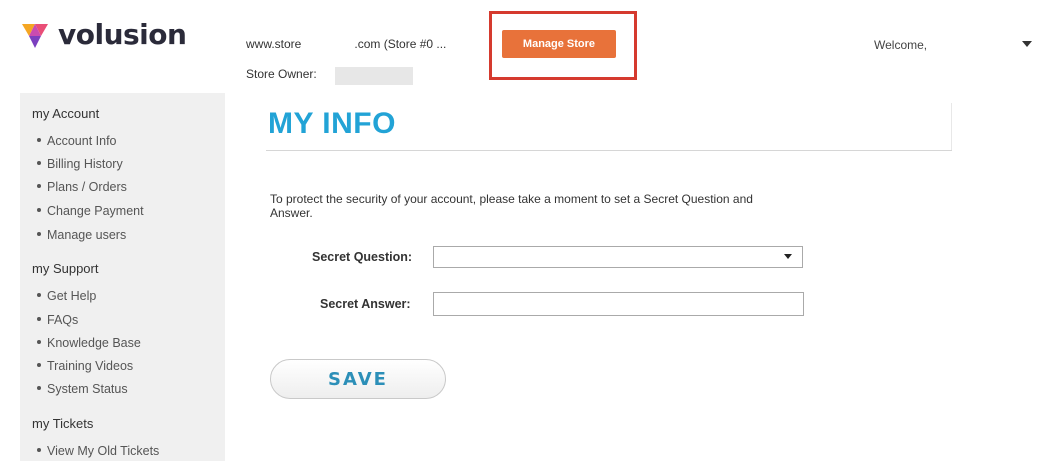 The height and width of the screenshot is (461, 1041). What do you see at coordinates (122, 34) in the screenshot?
I see `logo-text: volusion` at bounding box center [122, 34].